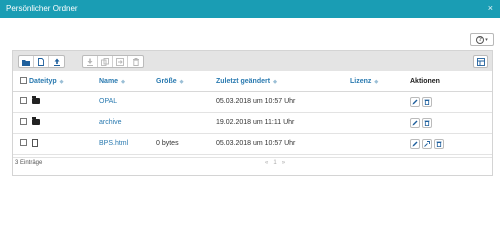 Image resolution: width=500 pixels, height=240 pixels. I want to click on title-bar: Persönlicher Ordner ×, so click(250, 9).